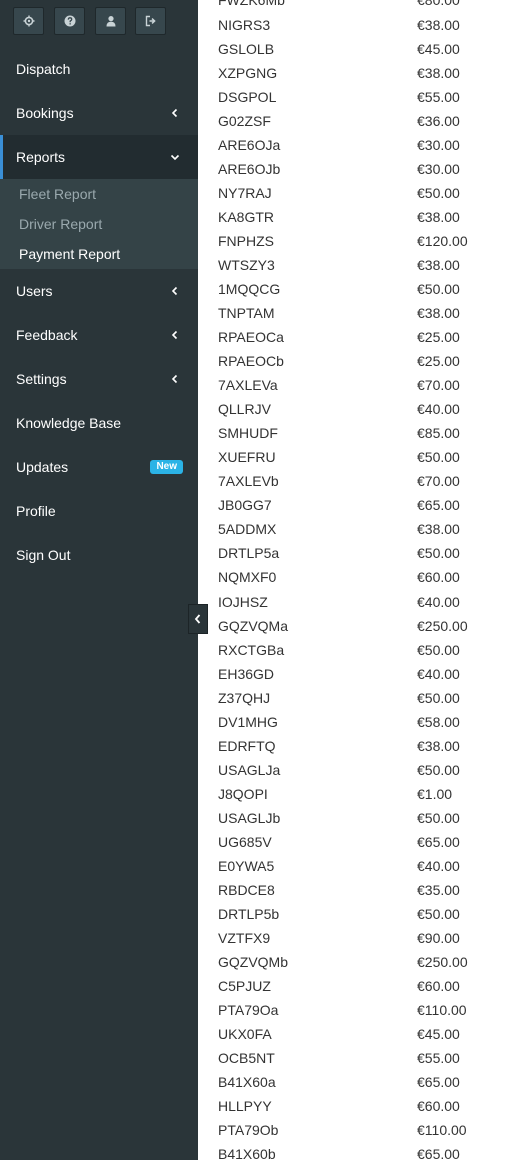  What do you see at coordinates (110, 21) in the screenshot?
I see `account-button` at bounding box center [110, 21].